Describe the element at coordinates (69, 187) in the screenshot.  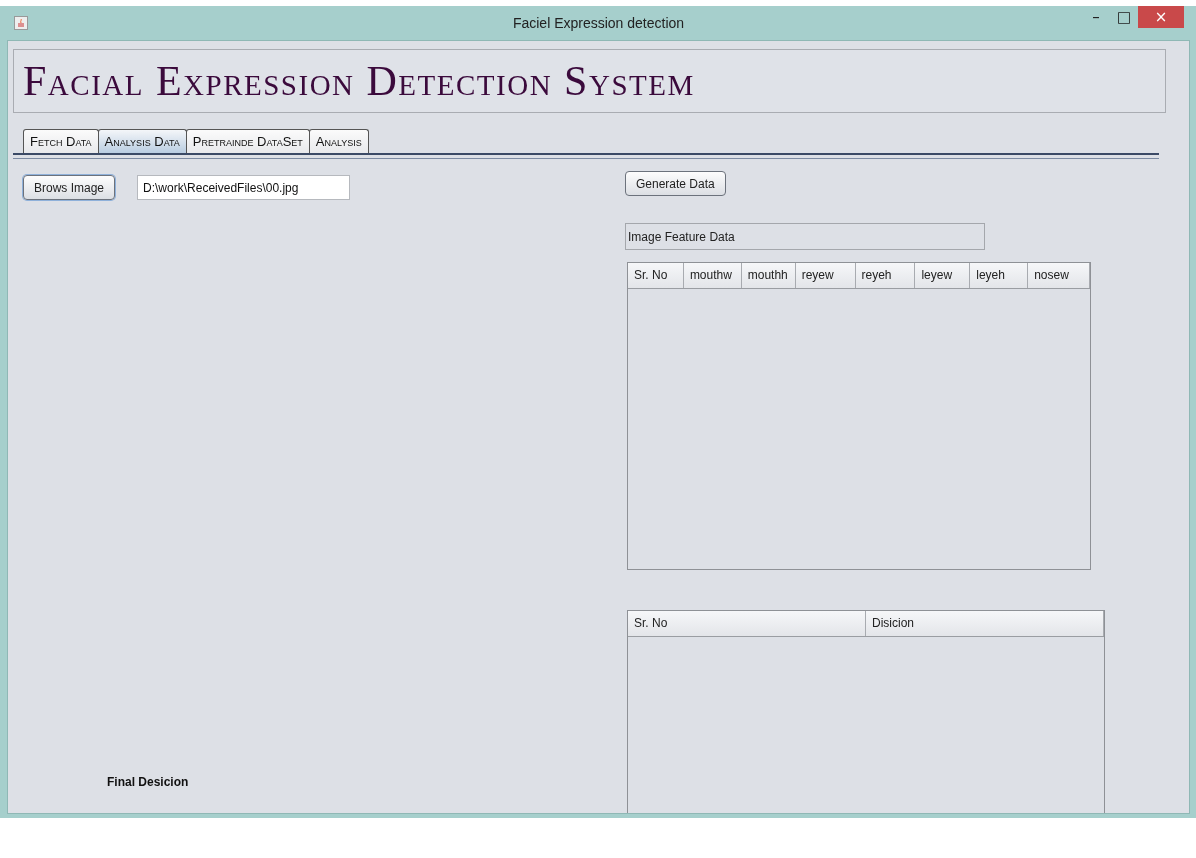
I see `browse-button: Brows Image` at that location.